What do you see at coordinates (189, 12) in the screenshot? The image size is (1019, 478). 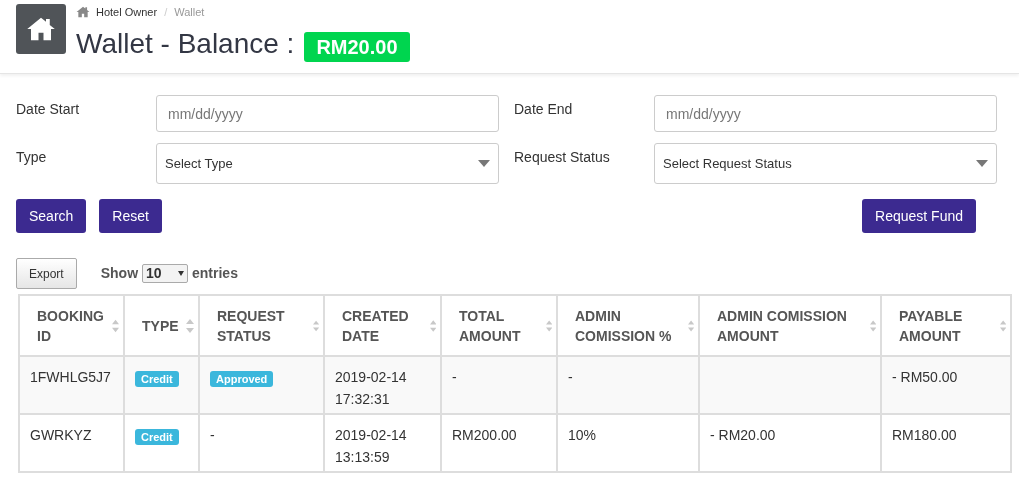 I see `breadcrumb-current: Wallet` at bounding box center [189, 12].